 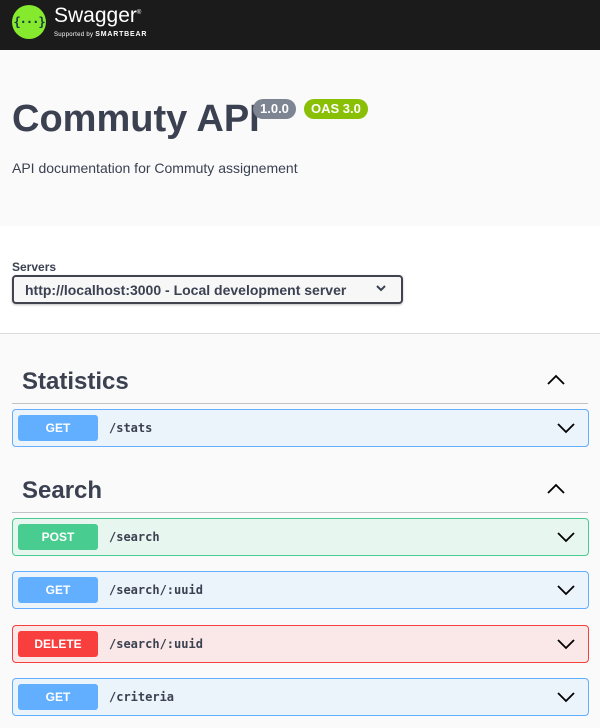 What do you see at coordinates (34, 267) in the screenshot?
I see `servers-label: Servers` at bounding box center [34, 267].